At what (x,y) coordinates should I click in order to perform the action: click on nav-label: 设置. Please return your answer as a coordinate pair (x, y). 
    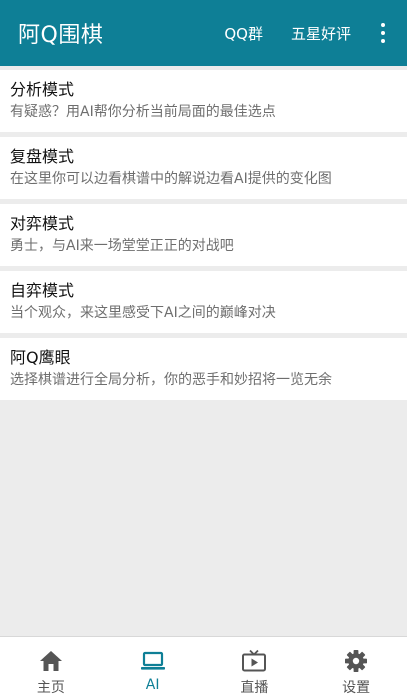
    Looking at the image, I should click on (356, 688).